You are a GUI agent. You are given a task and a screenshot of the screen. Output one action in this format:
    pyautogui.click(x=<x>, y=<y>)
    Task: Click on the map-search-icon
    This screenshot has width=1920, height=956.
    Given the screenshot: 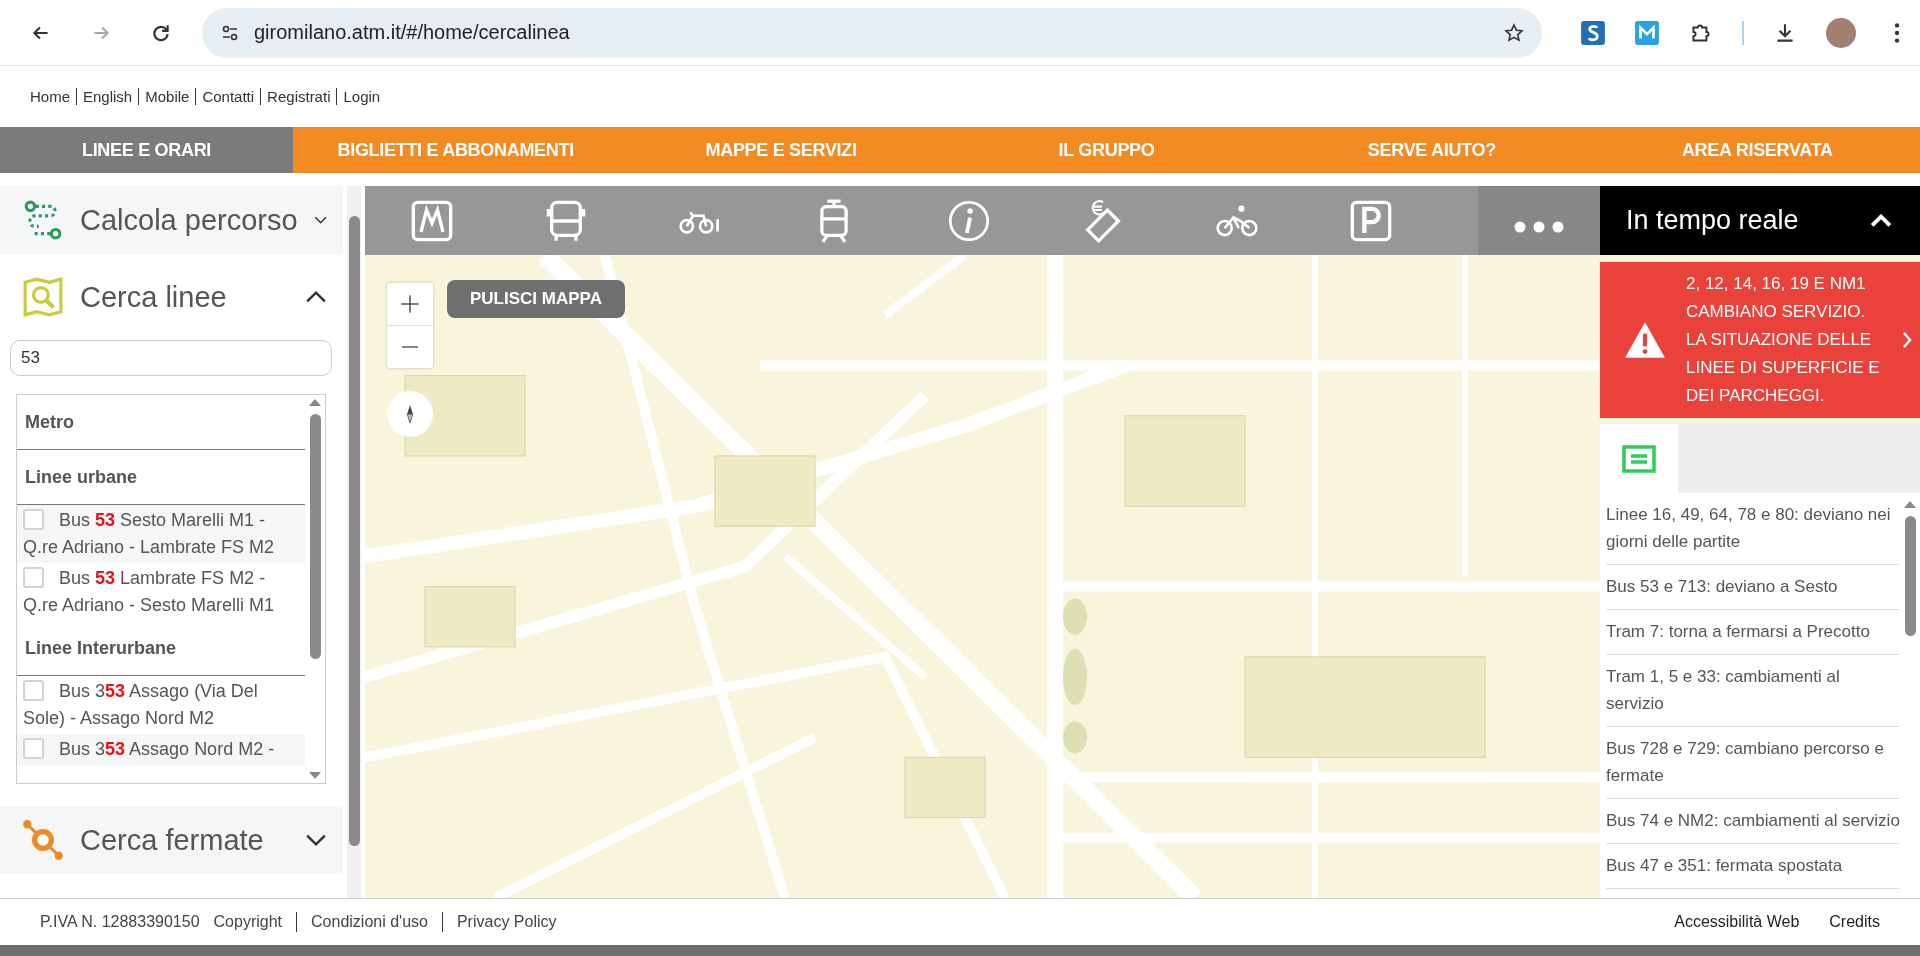 What is the action you would take?
    pyautogui.click(x=43, y=297)
    